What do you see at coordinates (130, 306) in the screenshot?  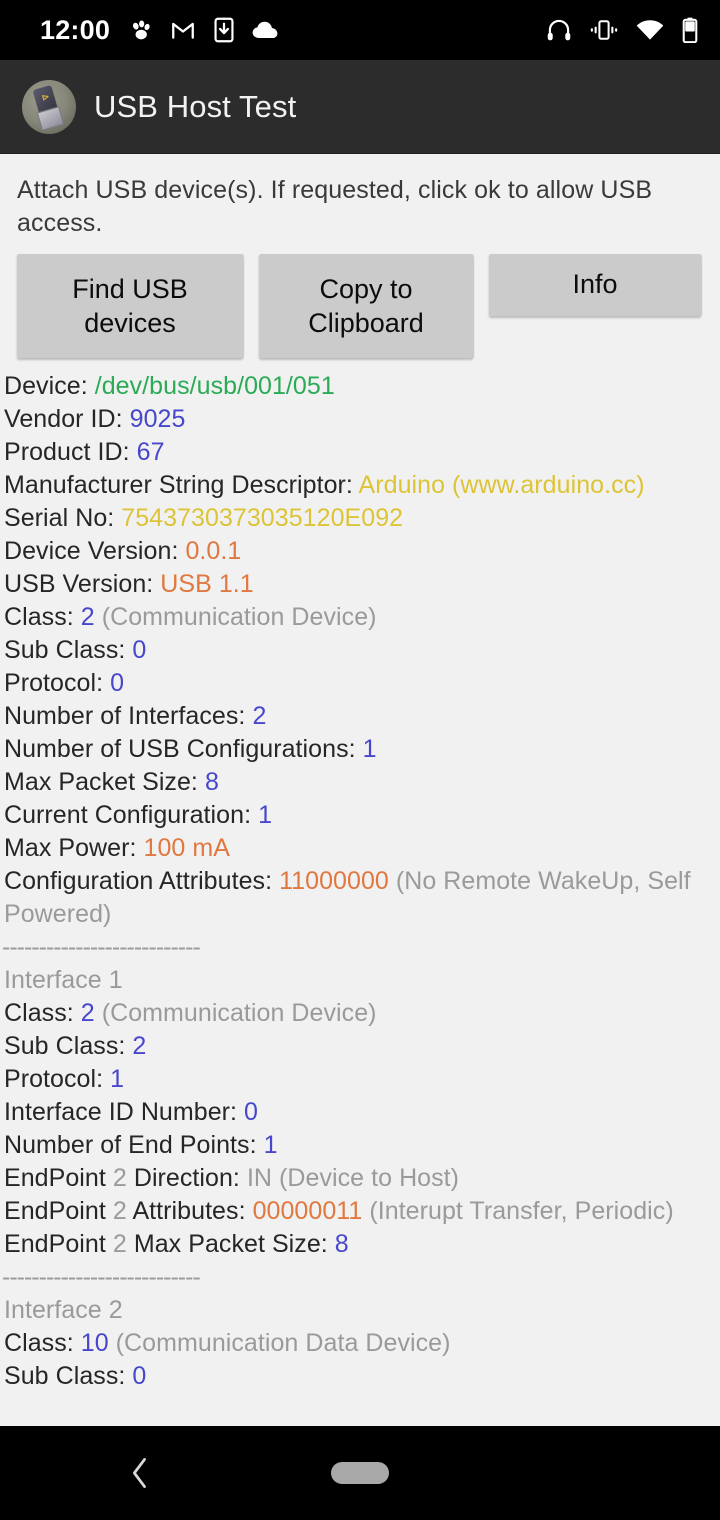 I see `find-usb-devices-button: Find USB devices` at bounding box center [130, 306].